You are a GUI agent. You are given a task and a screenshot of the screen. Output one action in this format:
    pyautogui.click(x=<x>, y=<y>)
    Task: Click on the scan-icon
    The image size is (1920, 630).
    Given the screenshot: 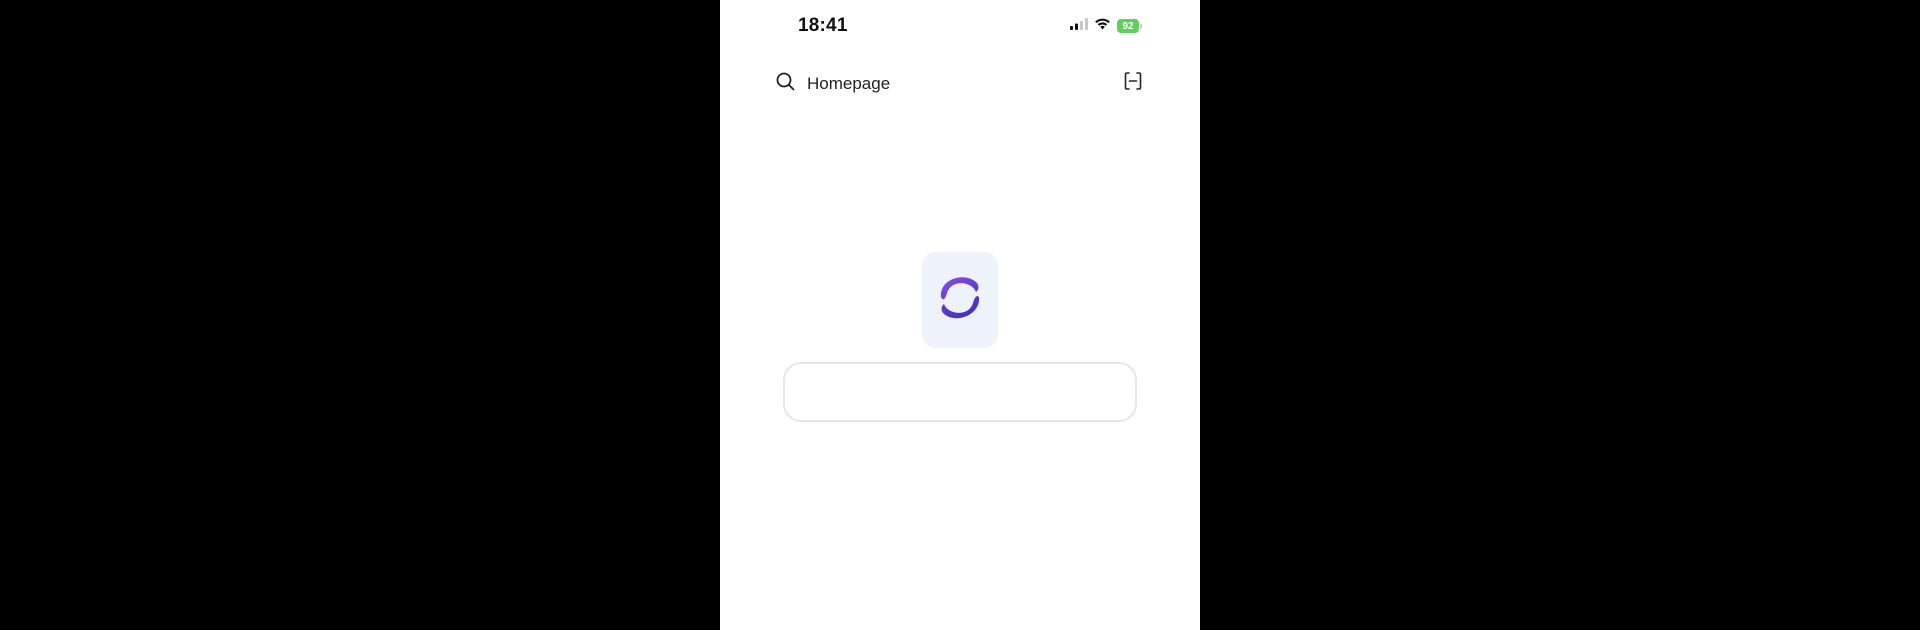 What is the action you would take?
    pyautogui.click(x=1133, y=83)
    